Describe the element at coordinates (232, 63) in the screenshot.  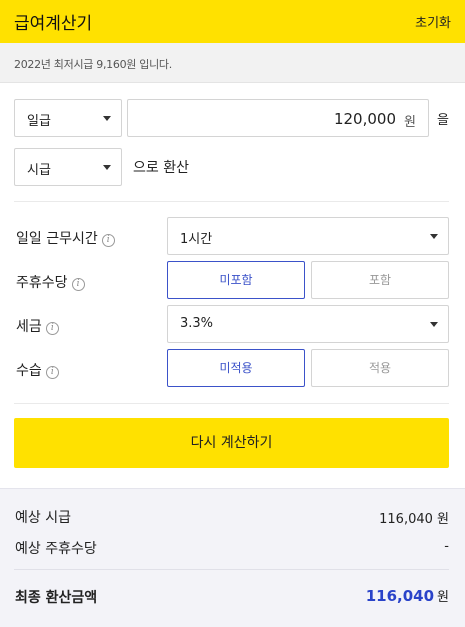
I see `minimum-wage-notice: 2022년 최저시급 9,160원 입니다.` at that location.